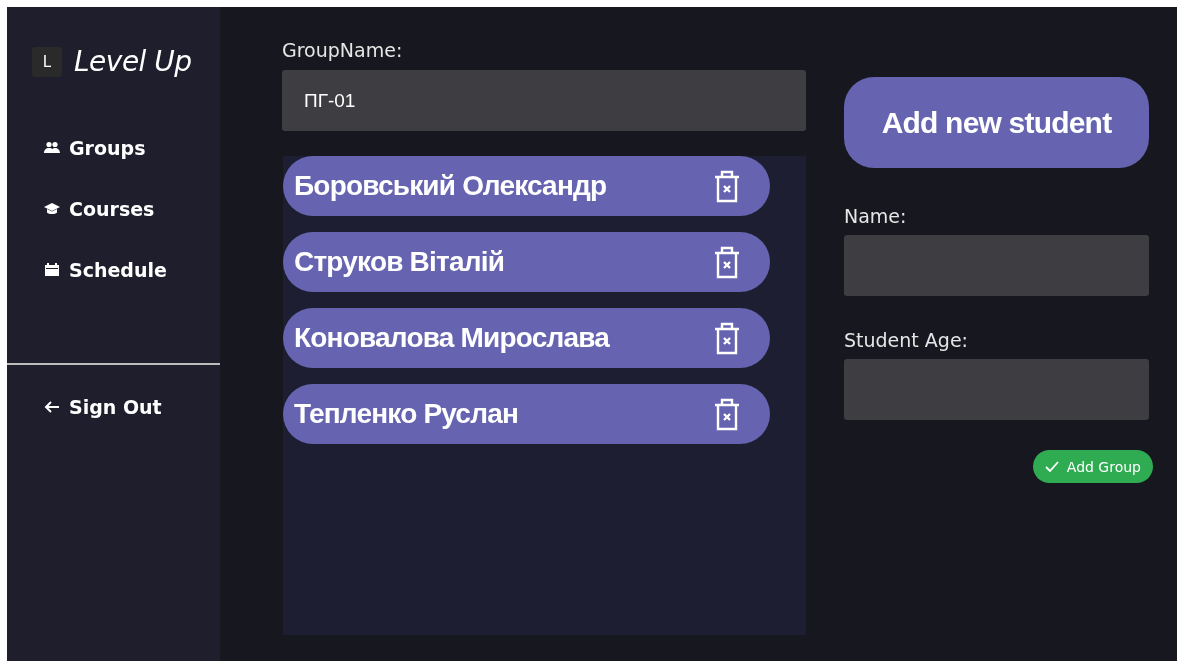 Image resolution: width=1177 pixels, height=661 pixels. What do you see at coordinates (133, 61) in the screenshot?
I see `app-title: Level Up` at bounding box center [133, 61].